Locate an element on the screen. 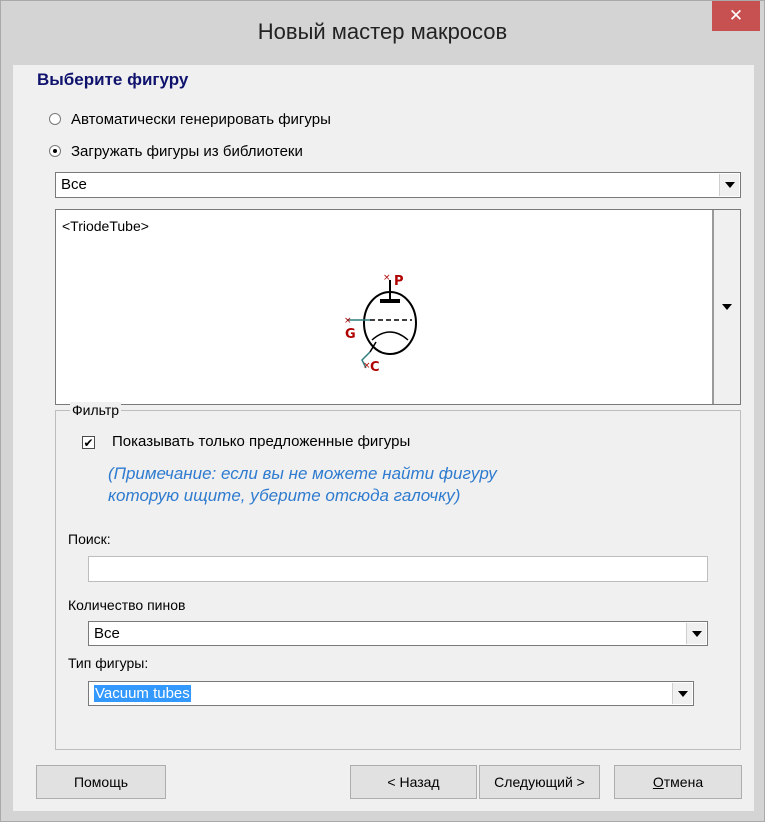 The image size is (765, 822). filter-legend: Фильтр is located at coordinates (96, 410).